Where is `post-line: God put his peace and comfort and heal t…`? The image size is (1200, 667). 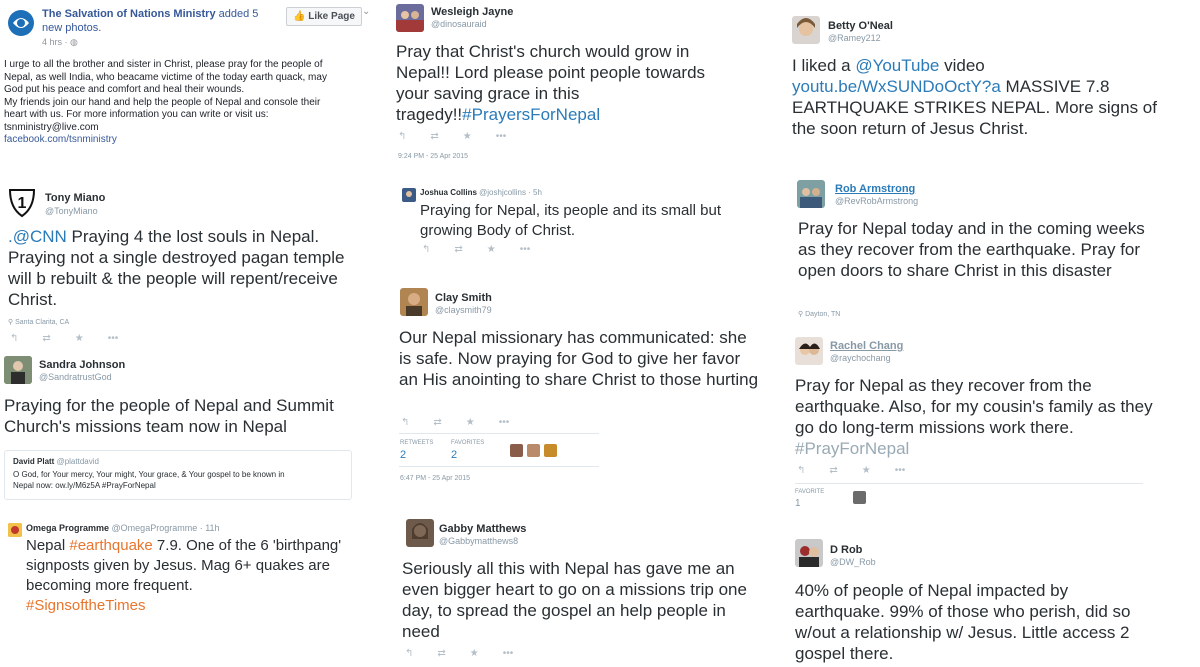
post-line: God put his peace and comfort and heal t… is located at coordinates (124, 89).